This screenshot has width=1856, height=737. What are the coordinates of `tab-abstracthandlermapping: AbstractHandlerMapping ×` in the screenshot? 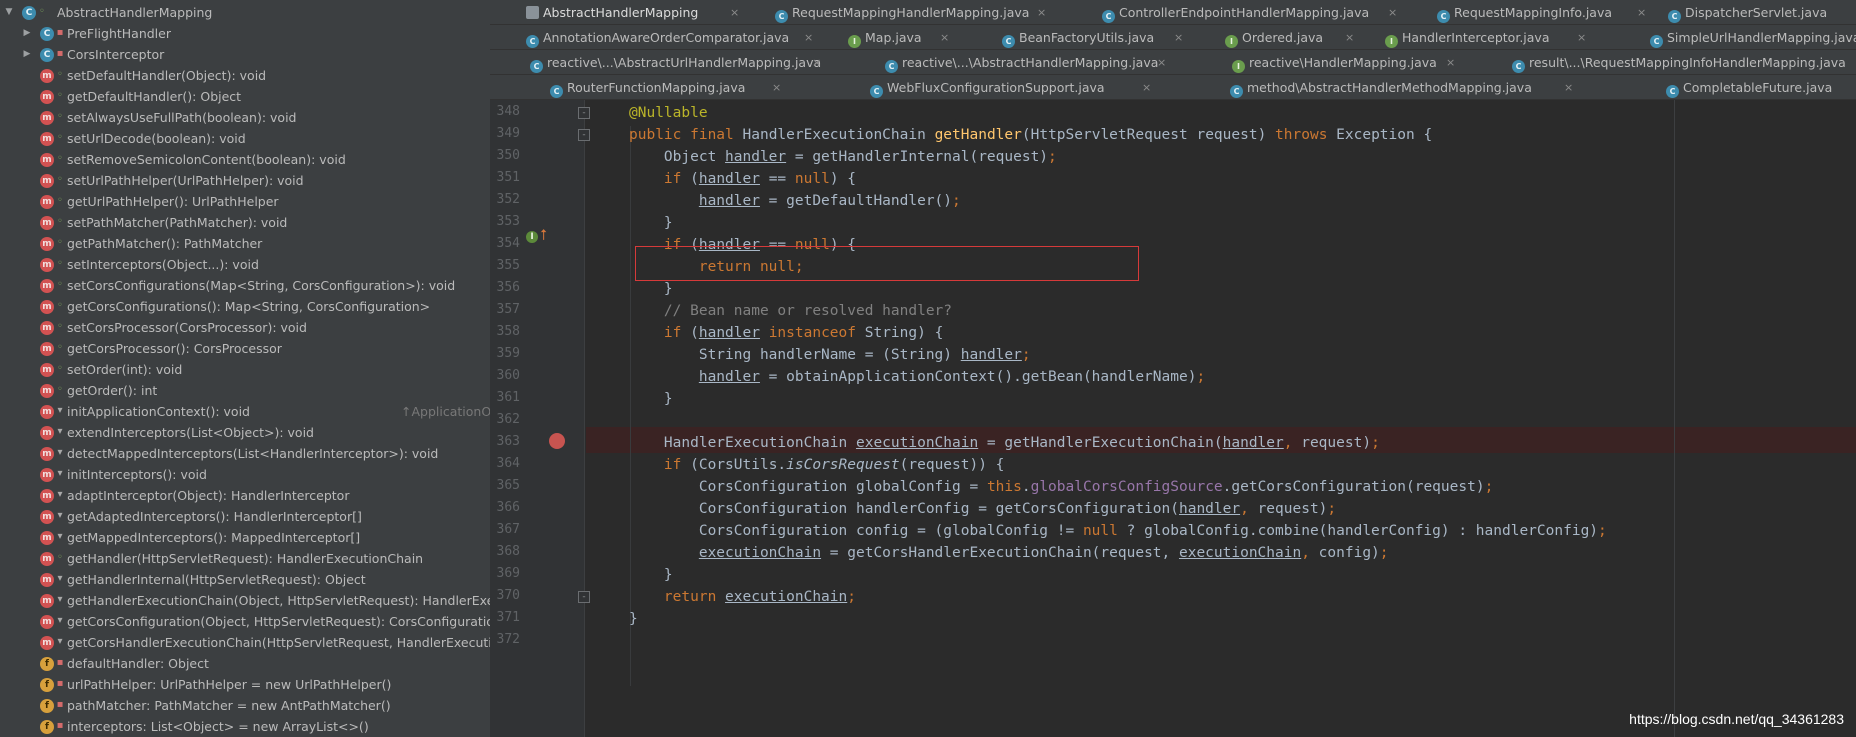 It's located at (636, 12).